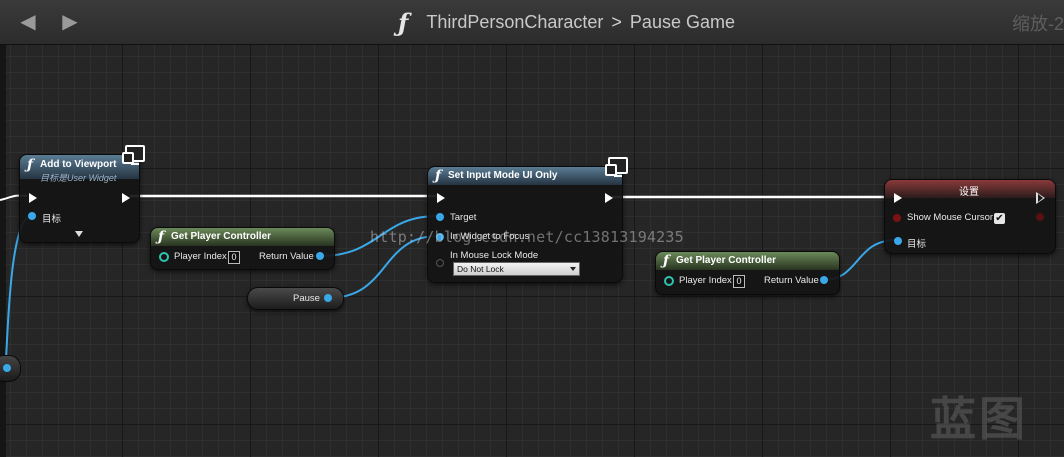 This screenshot has height=457, width=1064. Describe the element at coordinates (516, 269) in the screenshot. I see `mouse-lock-mode-dropdown: Do Not Lock` at that location.